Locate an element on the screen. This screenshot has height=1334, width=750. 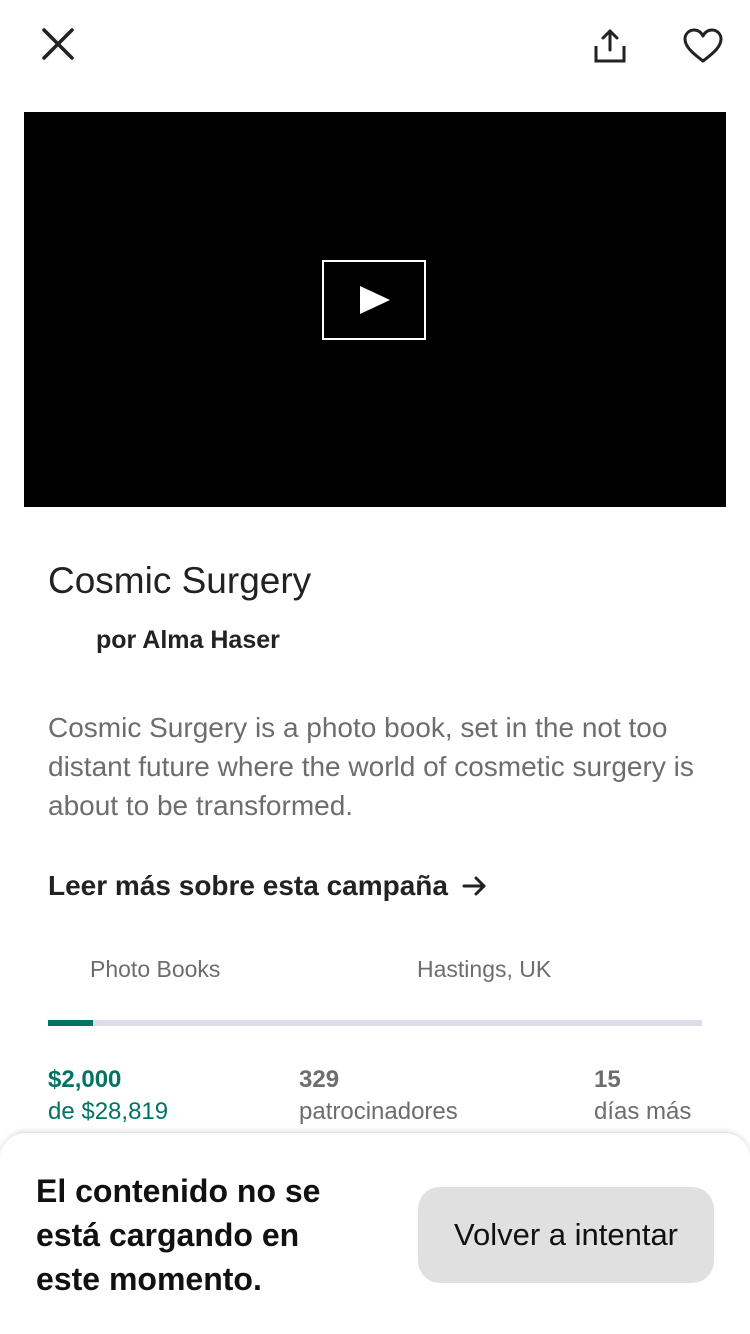
close-button is located at coordinates (58, 44).